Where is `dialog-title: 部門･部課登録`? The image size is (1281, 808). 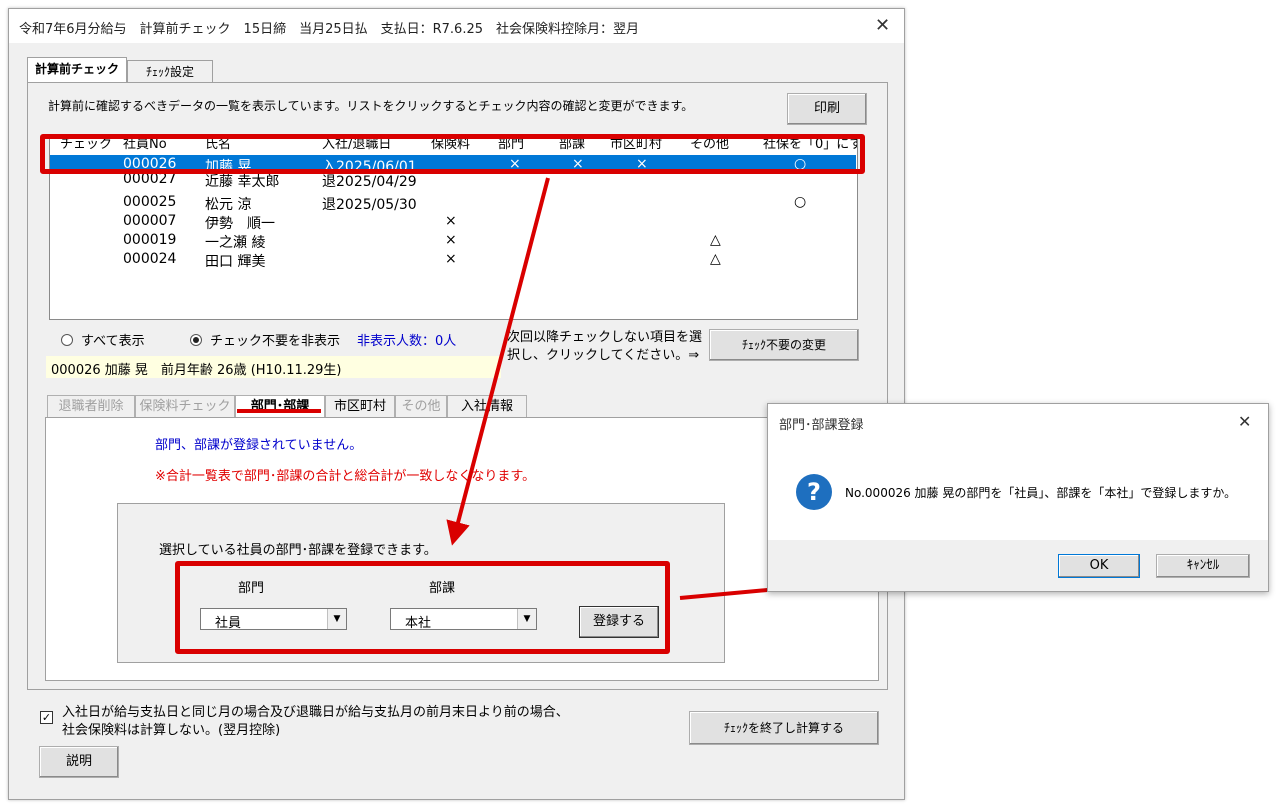 dialog-title: 部門･部課登録 is located at coordinates (821, 425).